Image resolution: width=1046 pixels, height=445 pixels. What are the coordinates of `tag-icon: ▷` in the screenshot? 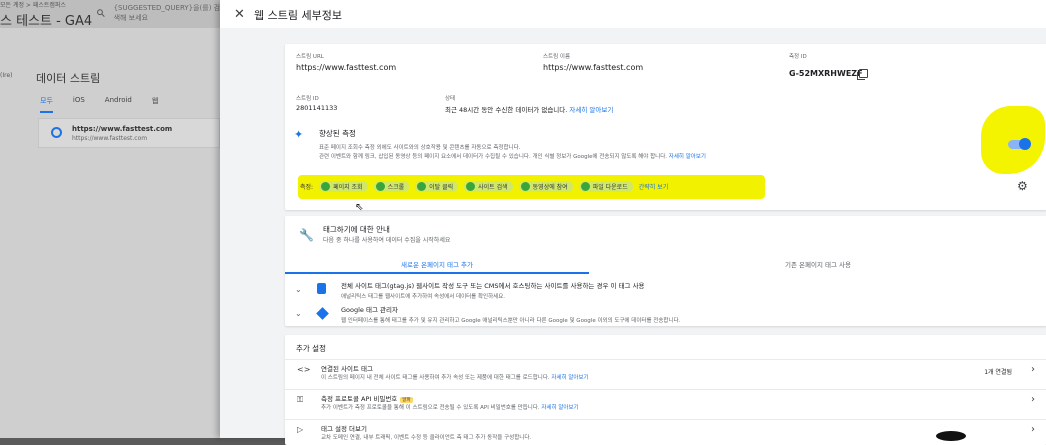 It's located at (300, 429).